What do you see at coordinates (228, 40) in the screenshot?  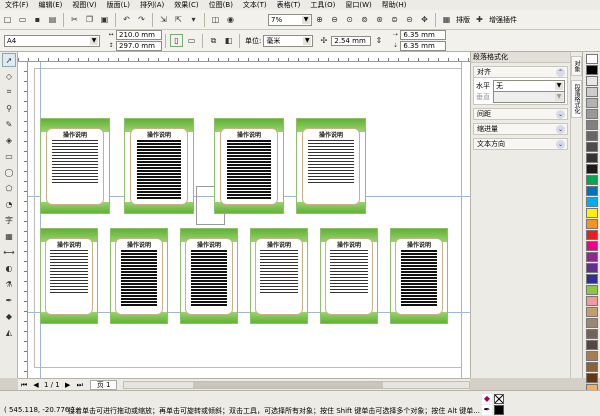 I see `current-page-icon: ◧` at bounding box center [228, 40].